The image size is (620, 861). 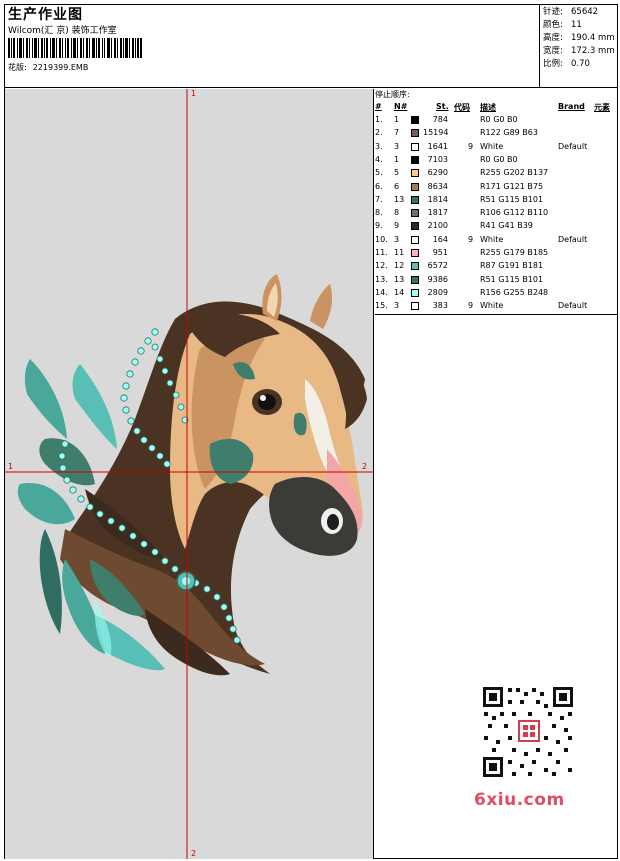 I want to click on color-description: R87 G191 B181, so click(x=512, y=266).